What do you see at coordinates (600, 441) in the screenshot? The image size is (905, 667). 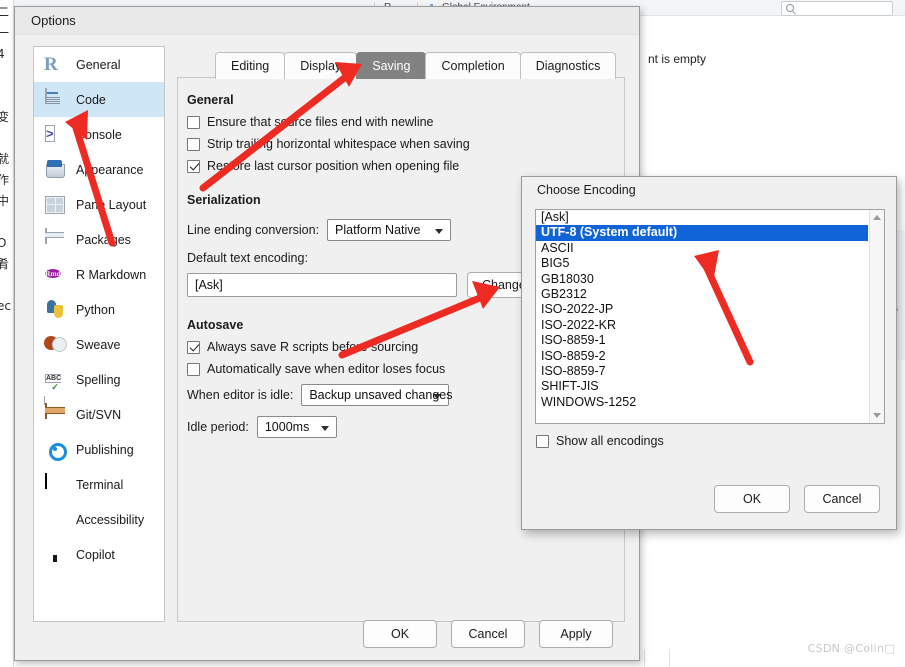 I see `checkbox-show-all-encodings: Show all encodings` at bounding box center [600, 441].